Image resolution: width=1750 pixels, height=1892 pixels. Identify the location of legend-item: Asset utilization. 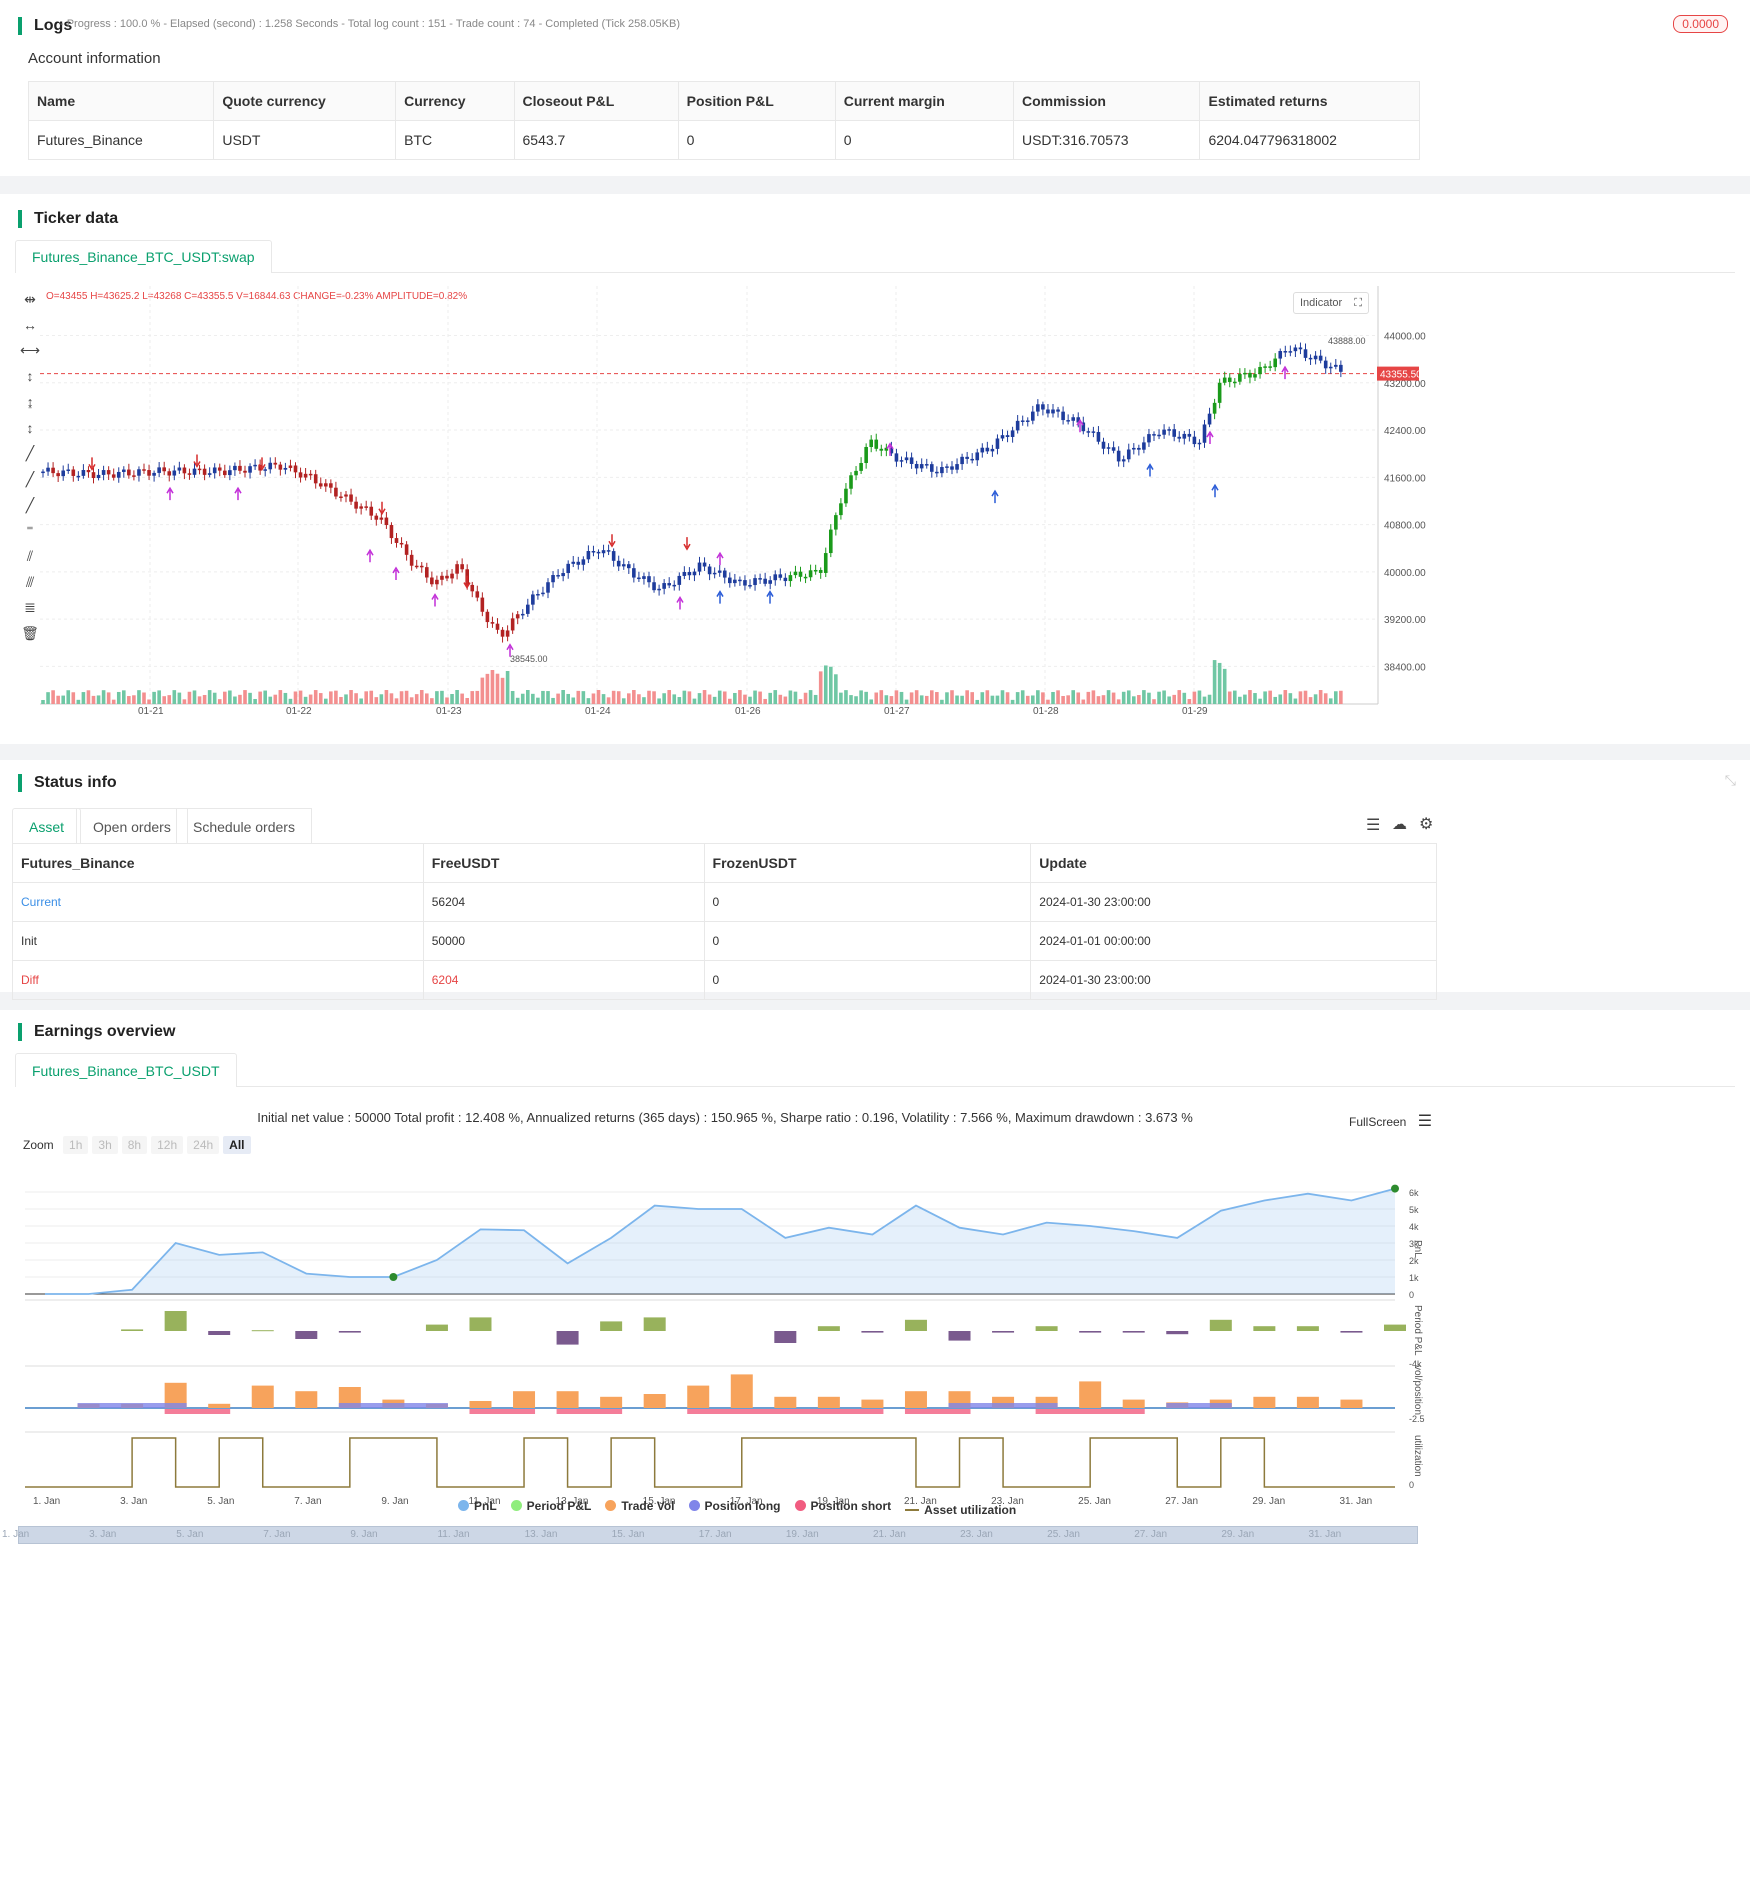
(960, 1510).